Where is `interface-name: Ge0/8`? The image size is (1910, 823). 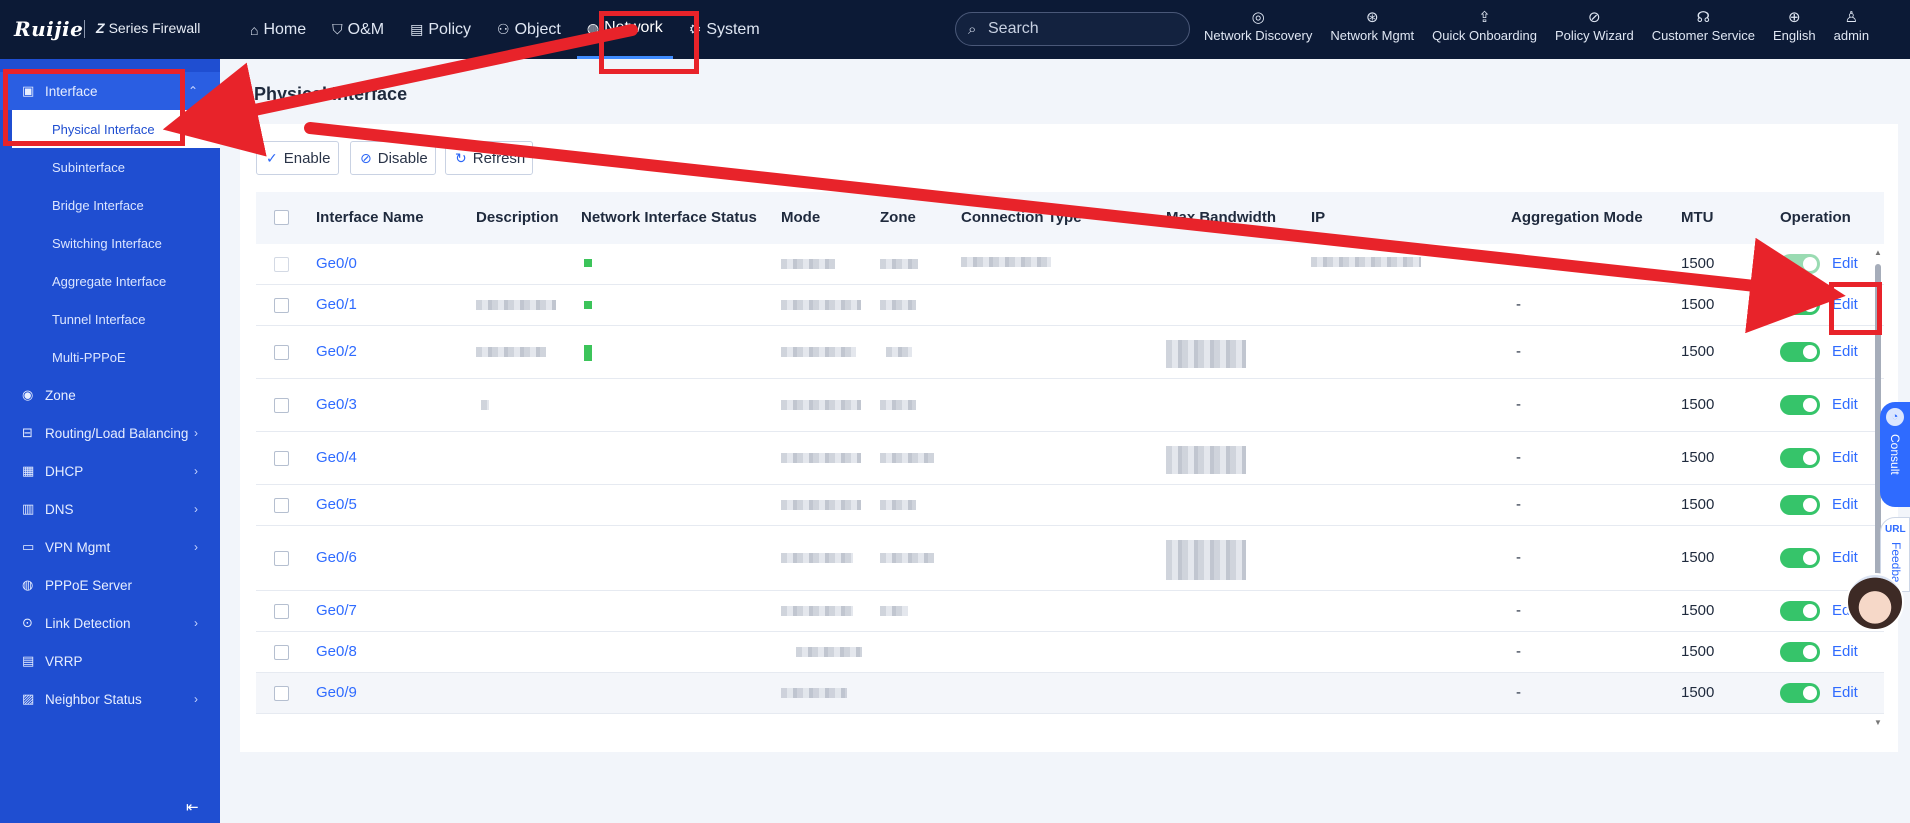 interface-name: Ge0/8 is located at coordinates (336, 651).